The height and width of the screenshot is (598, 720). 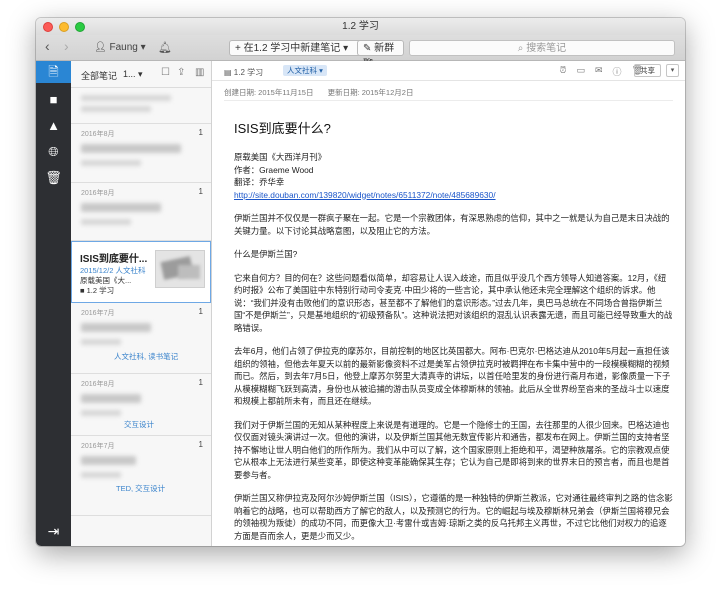 I want to click on notes-filter: 全部笔记, so click(x=99, y=75).